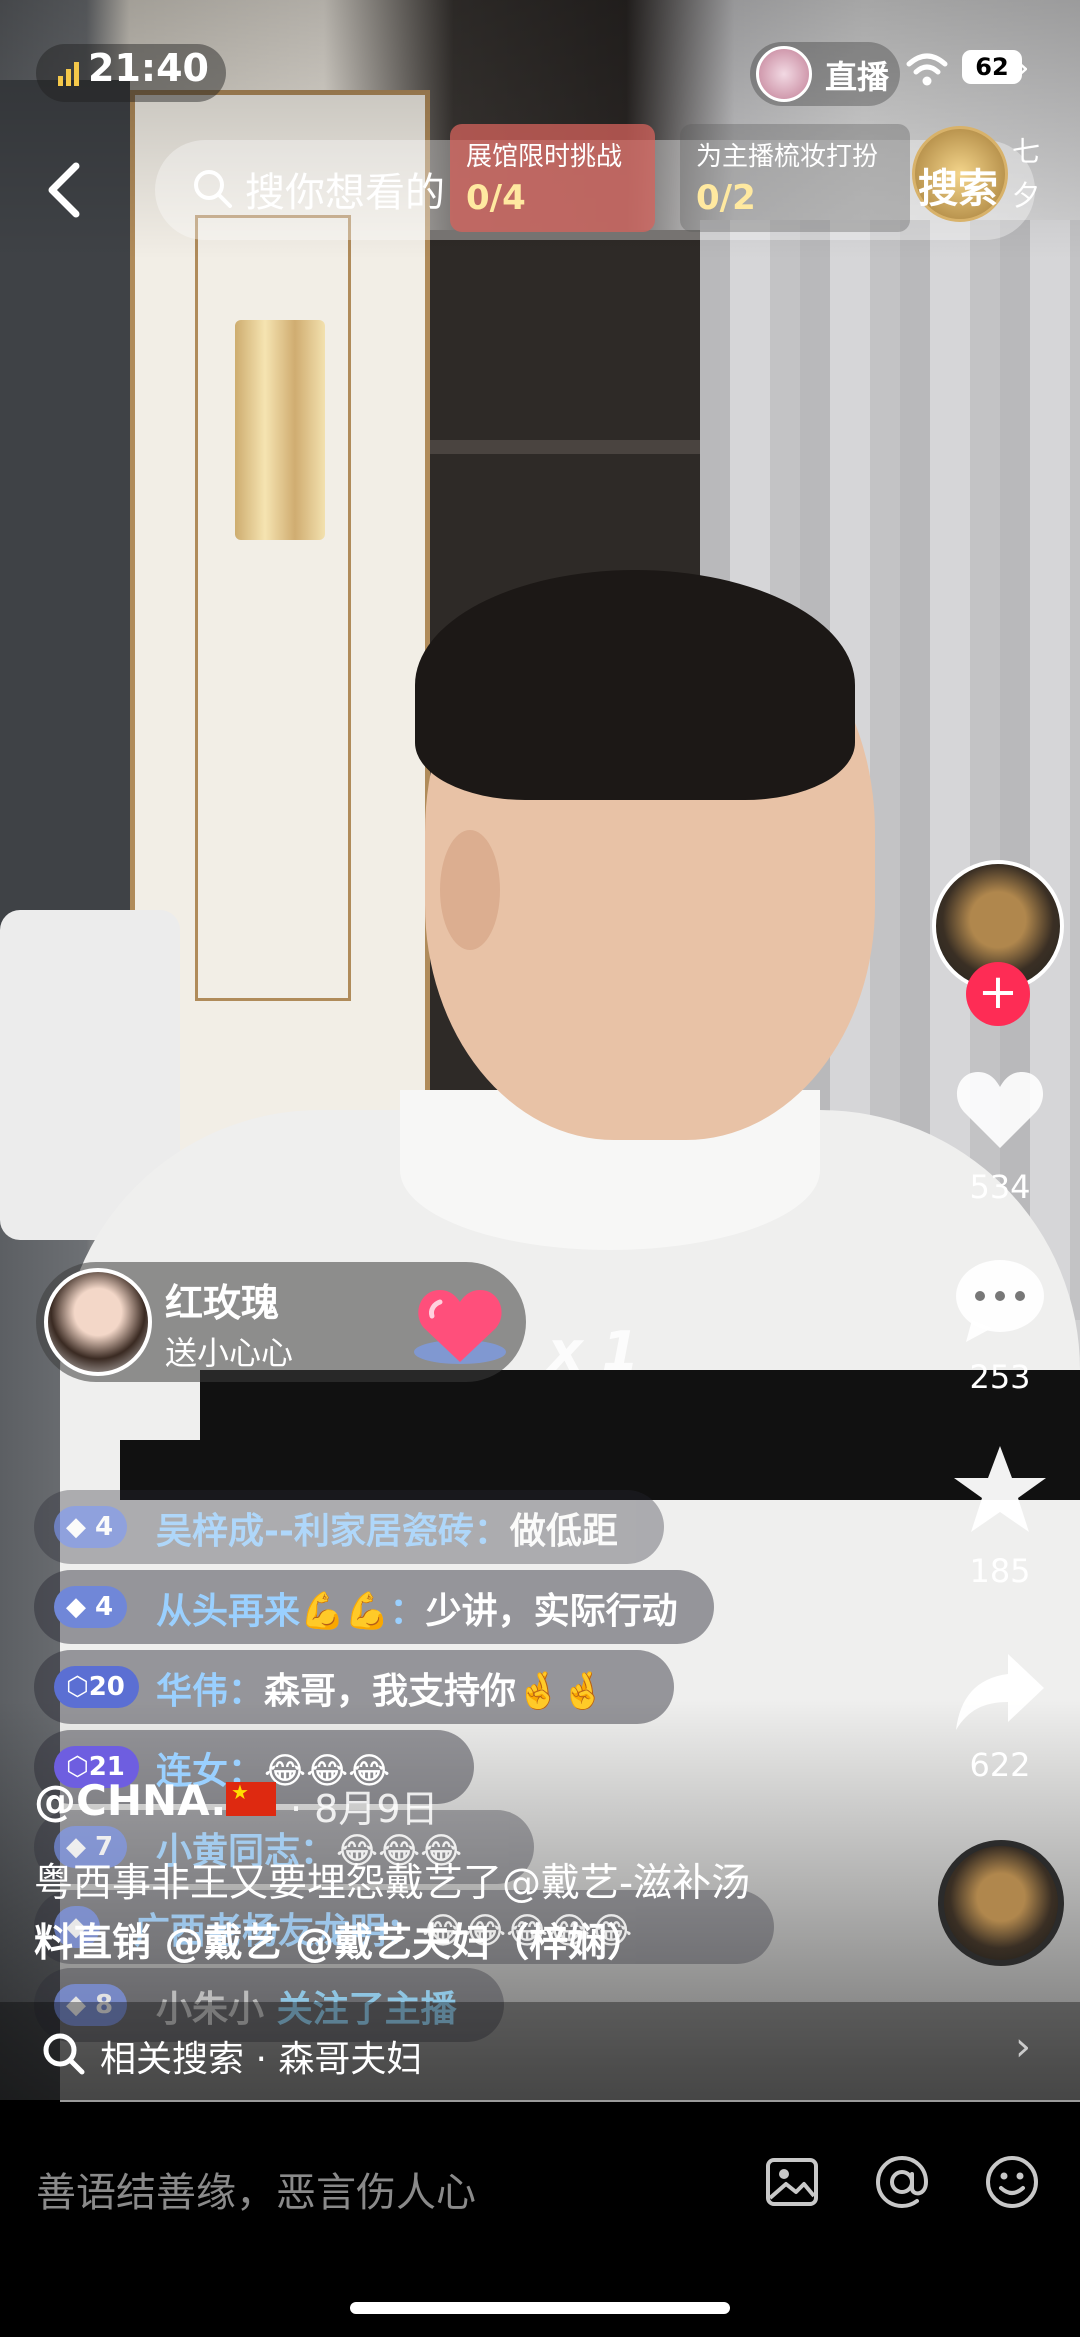  Describe the element at coordinates (857, 75) in the screenshot. I see `host-live-label: 直播` at that location.